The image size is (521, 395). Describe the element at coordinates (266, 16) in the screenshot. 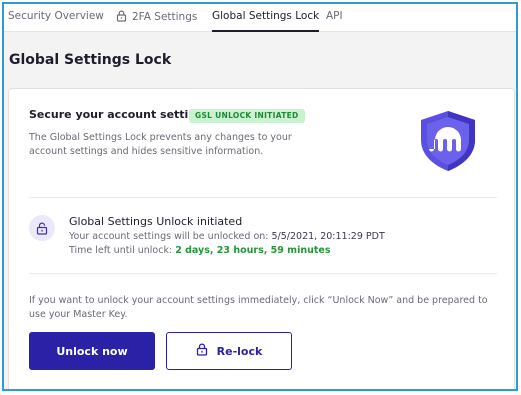

I see `tab-label: Global Settings Lock` at that location.